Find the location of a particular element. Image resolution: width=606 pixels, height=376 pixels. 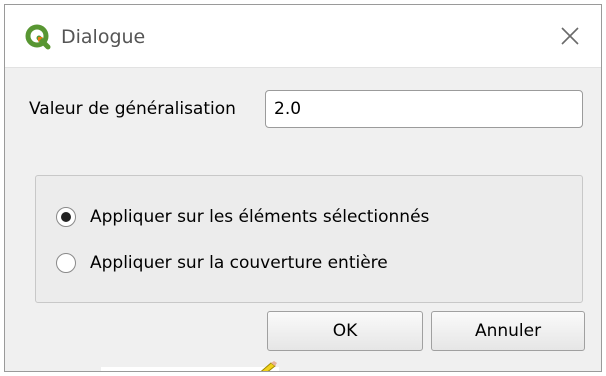

close-button is located at coordinates (570, 36).